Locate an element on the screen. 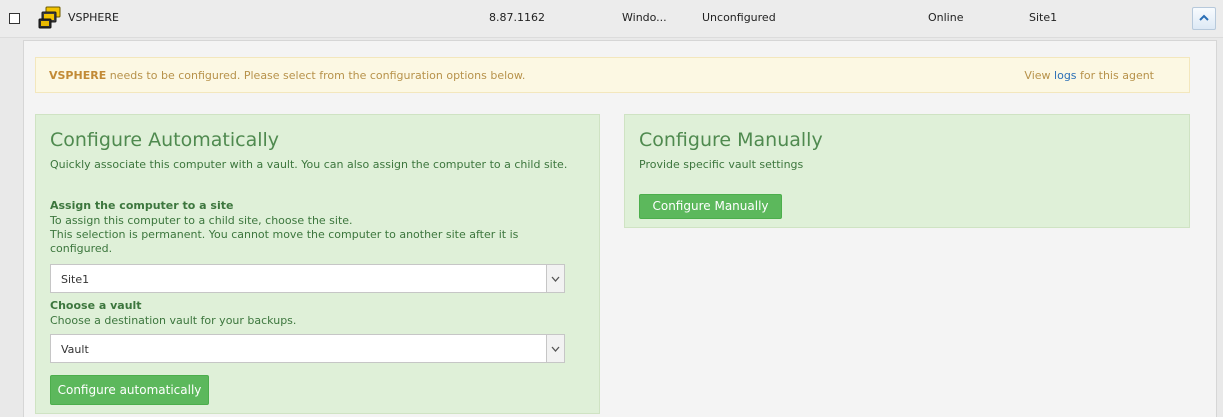 The width and height of the screenshot is (1223, 417). notice-view-suffix: for this agent is located at coordinates (1115, 75).